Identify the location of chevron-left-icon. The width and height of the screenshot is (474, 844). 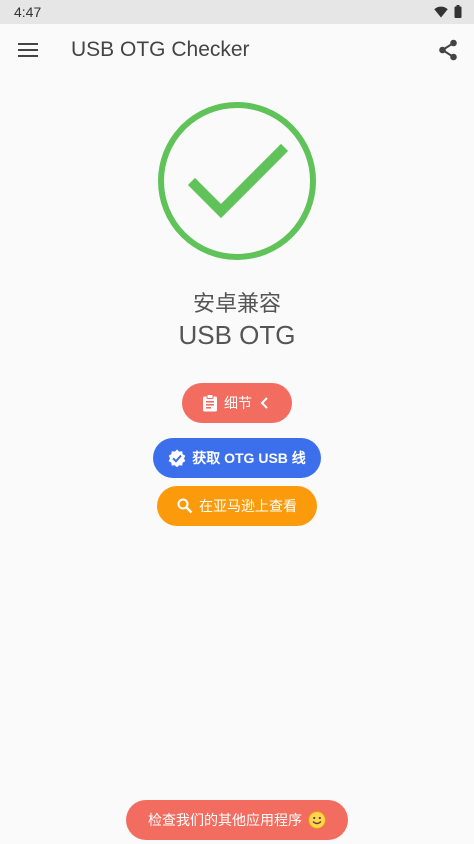
(265, 403).